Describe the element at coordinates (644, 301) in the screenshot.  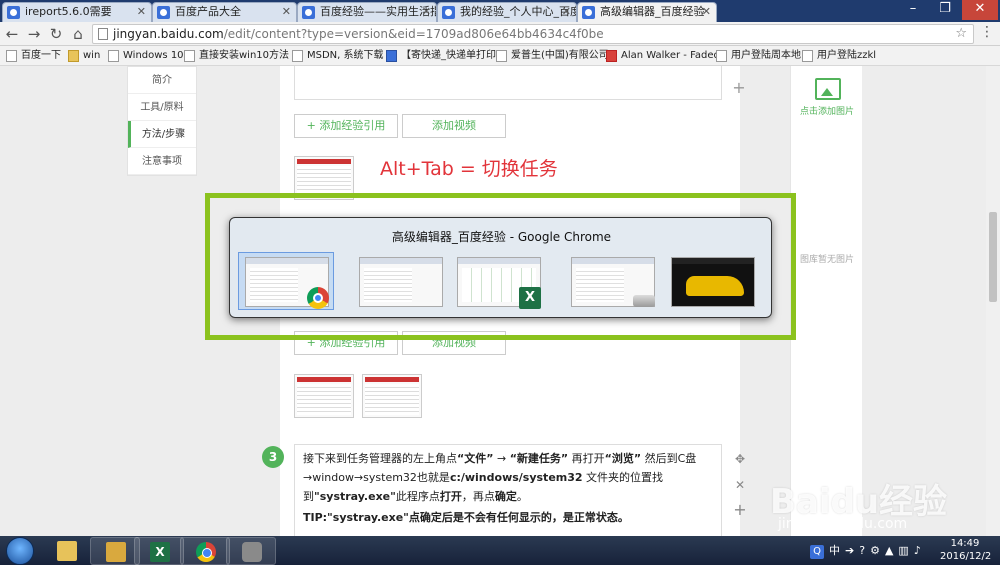
I see `drive-icon` at that location.